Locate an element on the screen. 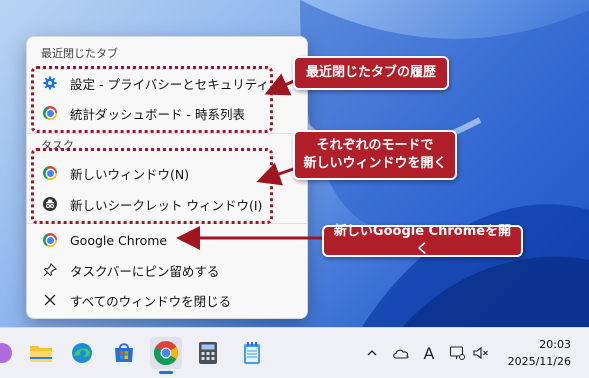 The image size is (589, 378). pin-to-taskbar-item: タスクバーにピン留めする is located at coordinates (166, 270).